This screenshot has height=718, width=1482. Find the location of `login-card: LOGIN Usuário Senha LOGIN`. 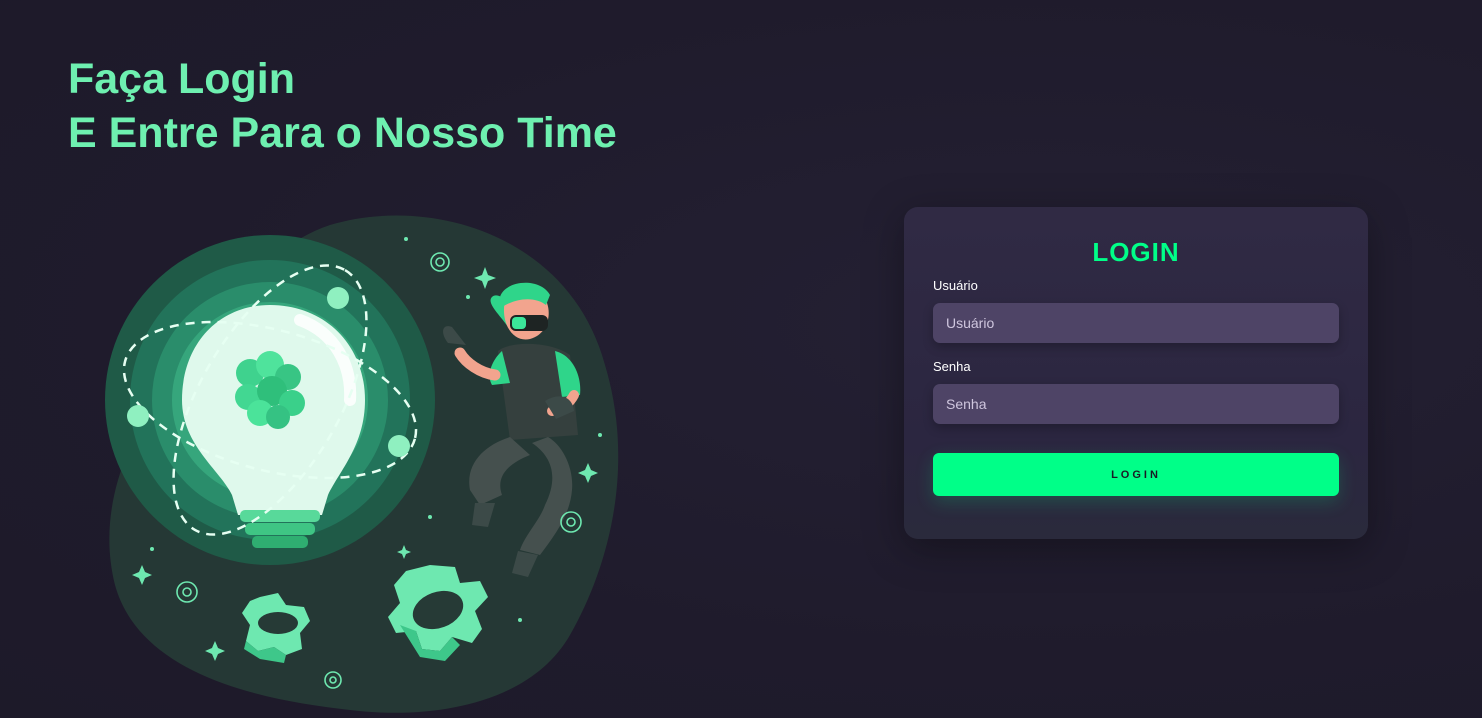

login-card: LOGIN Usuário Senha LOGIN is located at coordinates (1136, 373).